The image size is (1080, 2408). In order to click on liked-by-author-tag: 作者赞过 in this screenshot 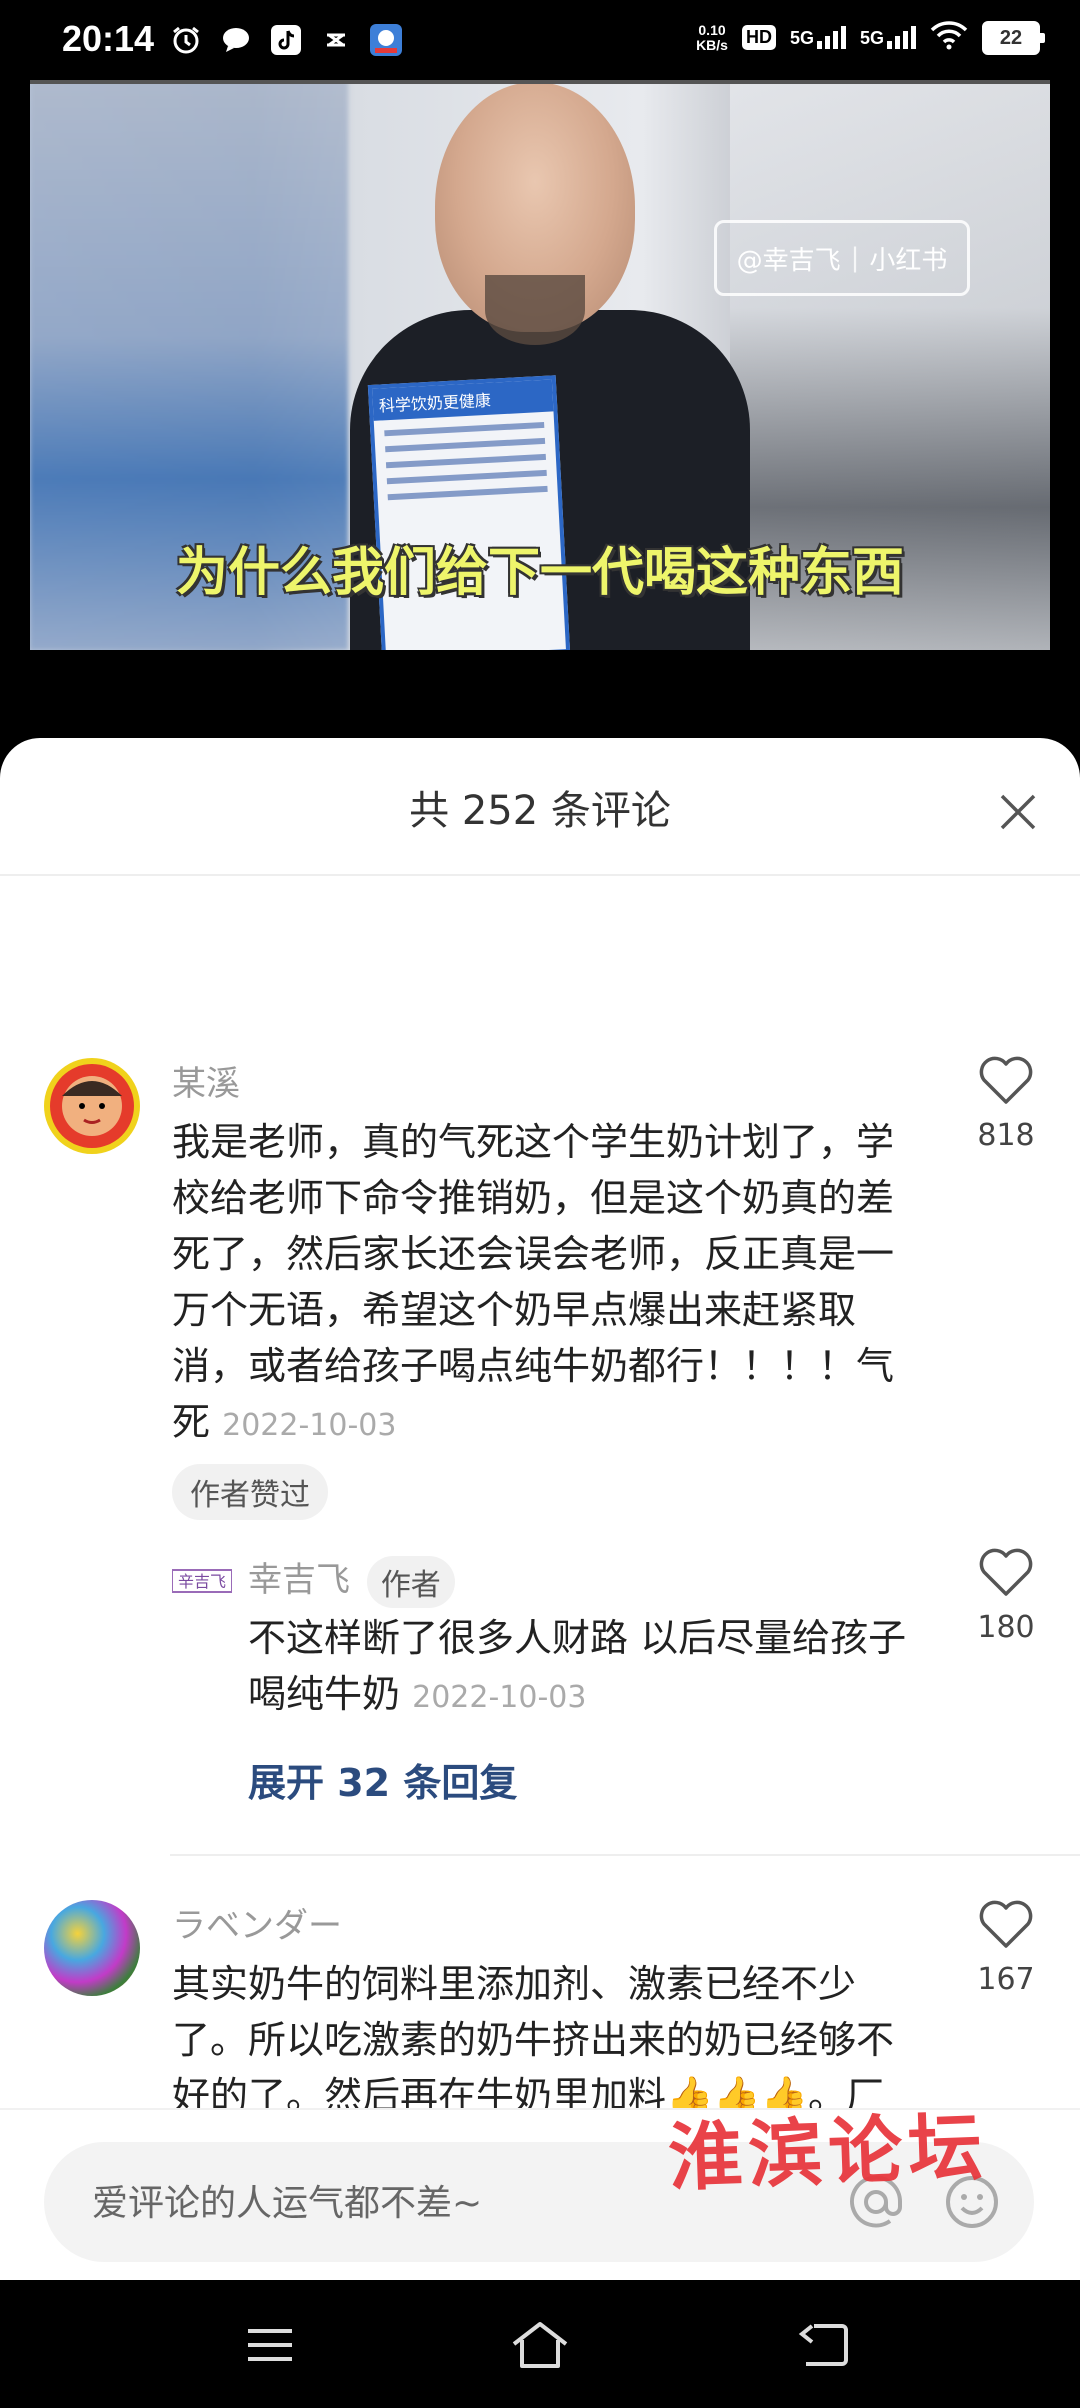, I will do `click(250, 1492)`.